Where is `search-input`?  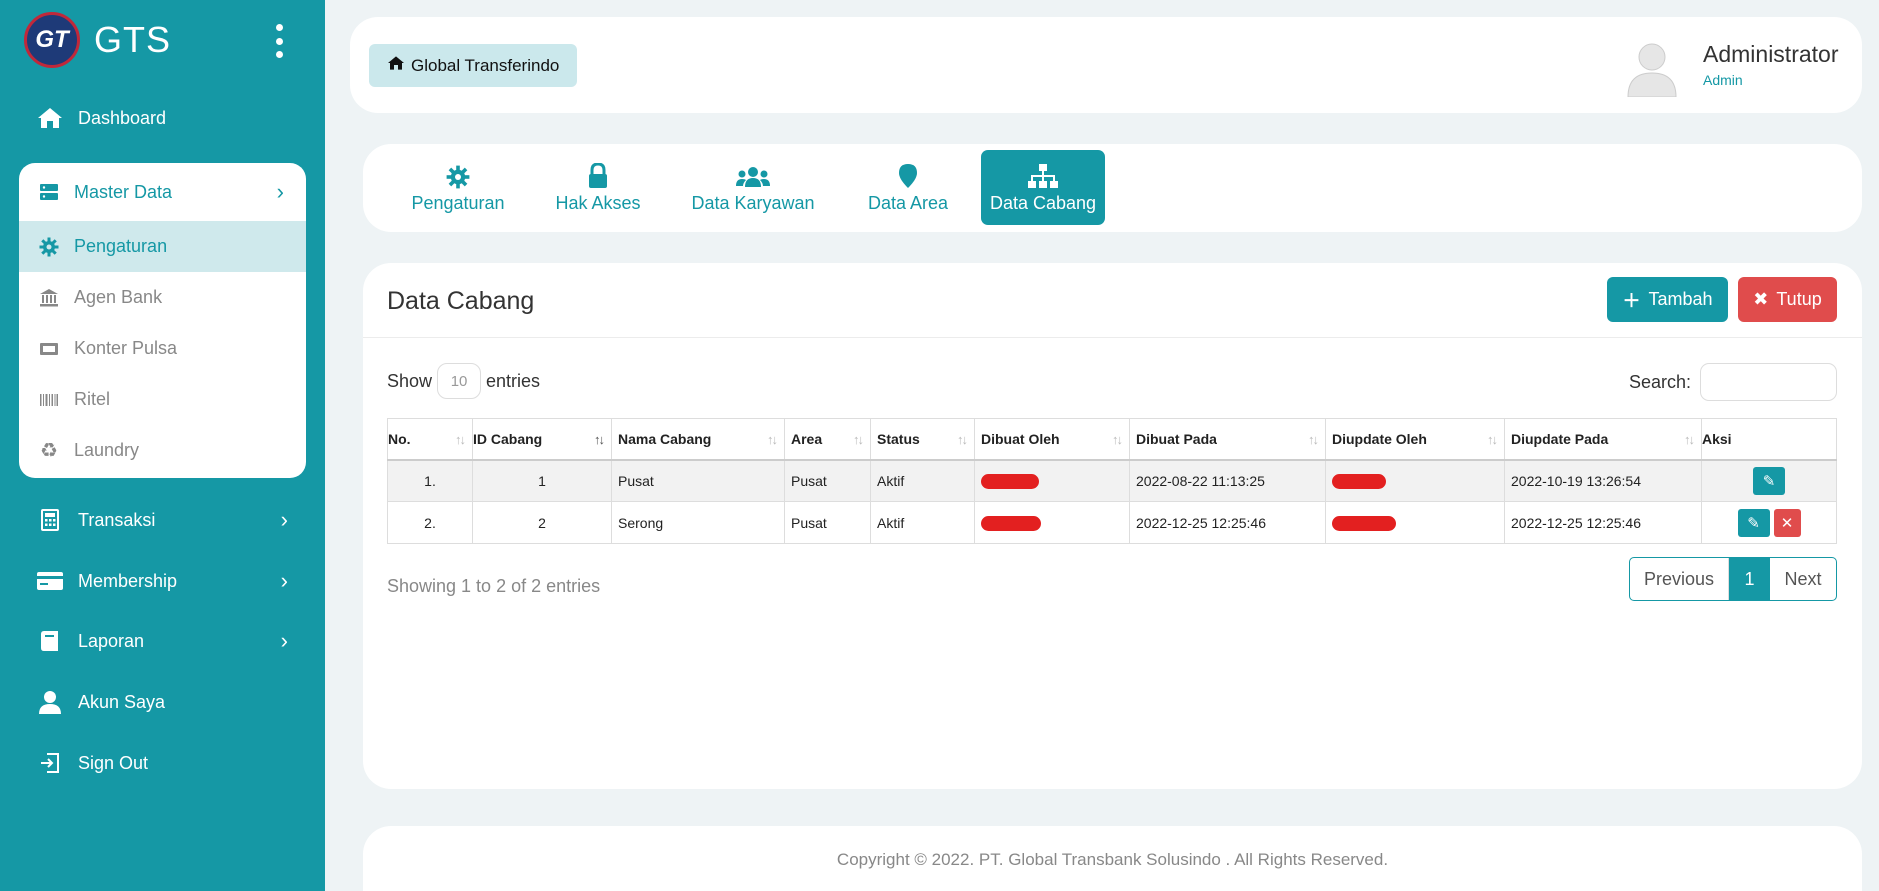 search-input is located at coordinates (1769, 382).